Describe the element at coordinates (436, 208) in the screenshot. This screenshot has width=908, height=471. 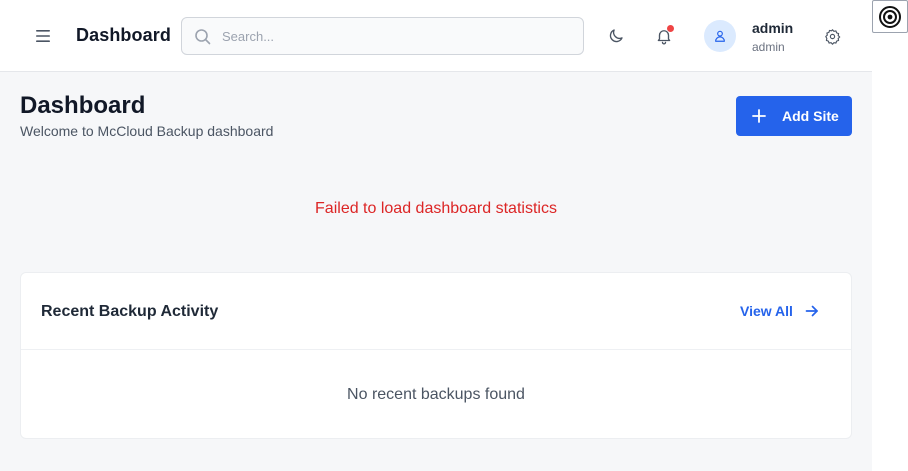
I see `error-message: Failed to load dashboard statistics` at that location.